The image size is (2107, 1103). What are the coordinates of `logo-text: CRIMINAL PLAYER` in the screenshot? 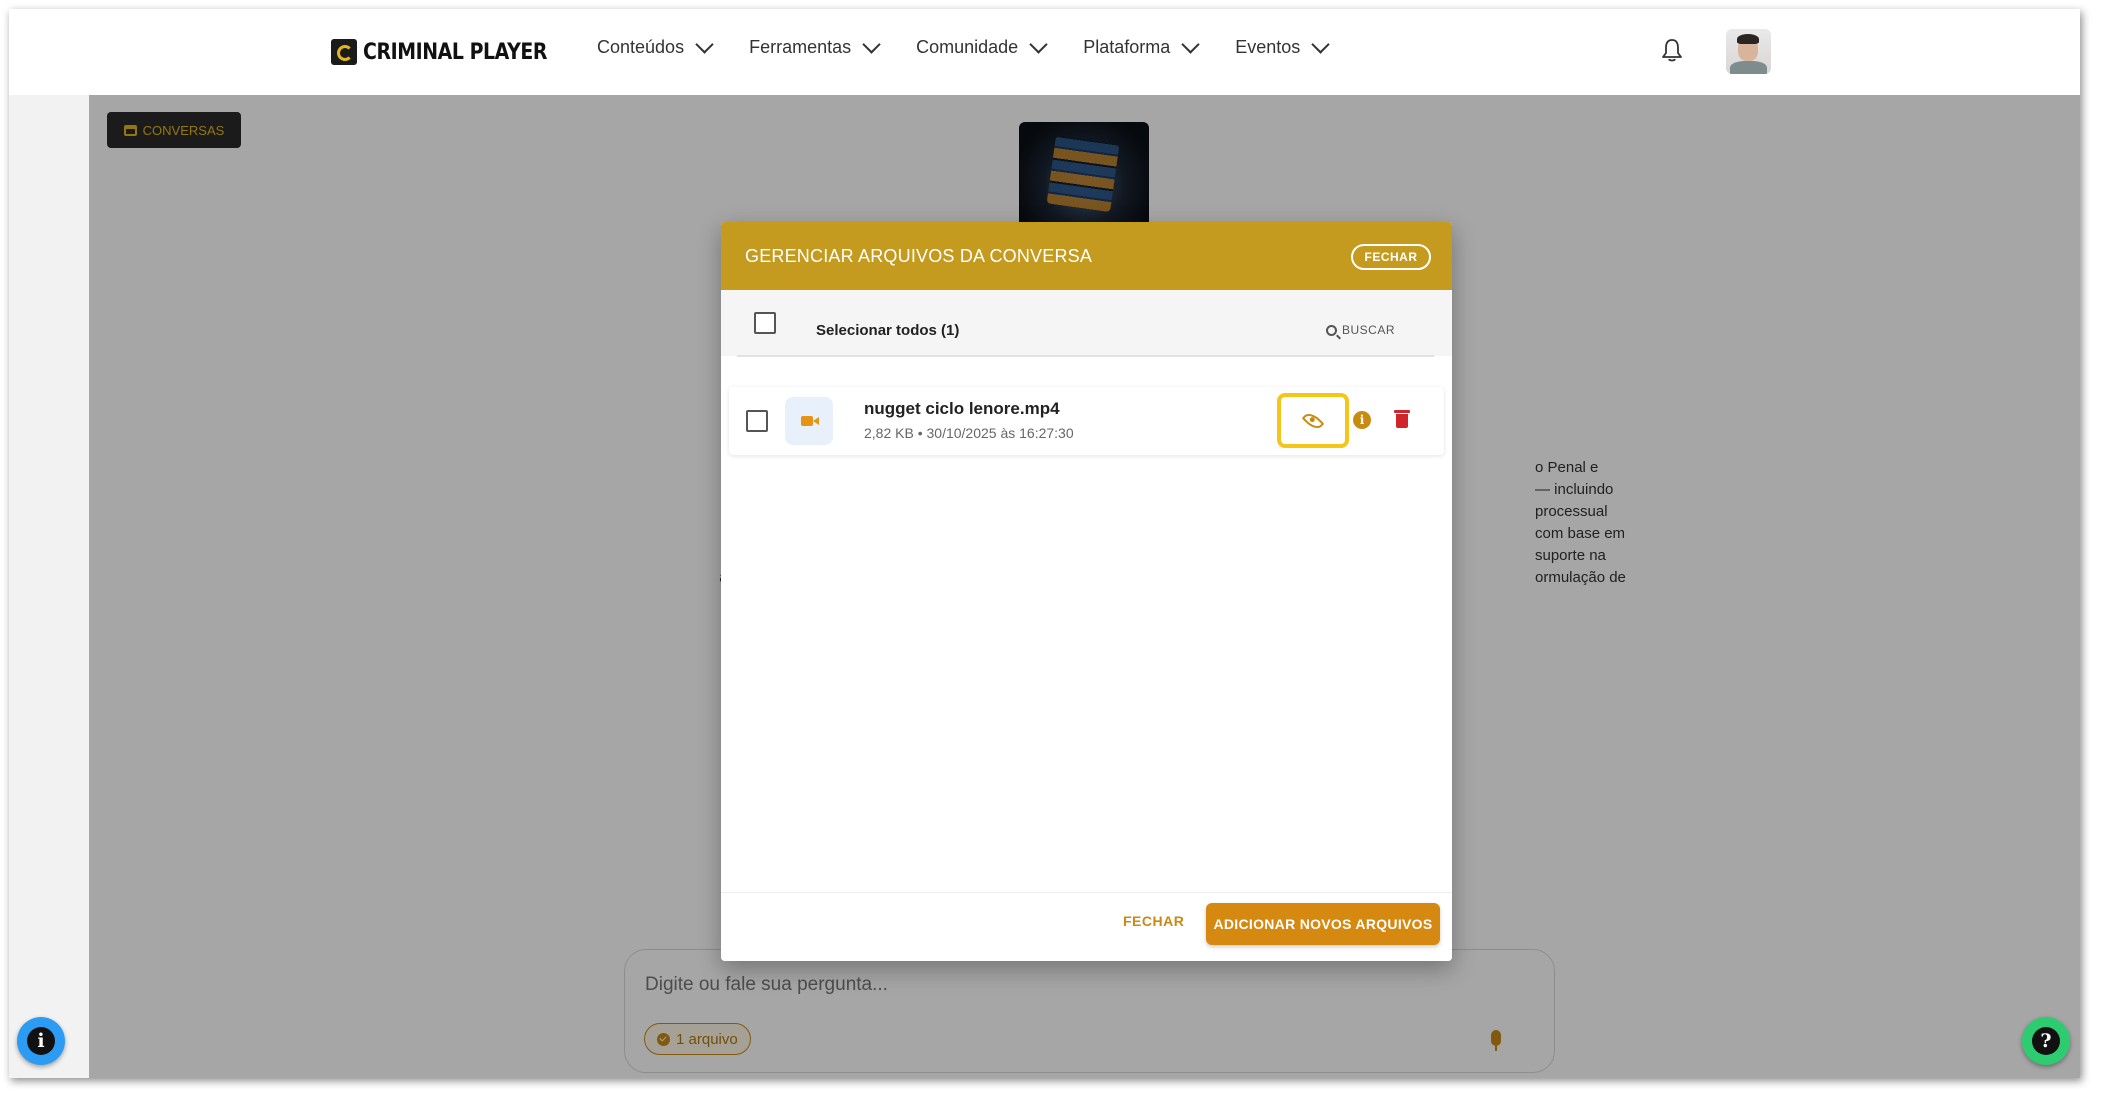 It's located at (455, 52).